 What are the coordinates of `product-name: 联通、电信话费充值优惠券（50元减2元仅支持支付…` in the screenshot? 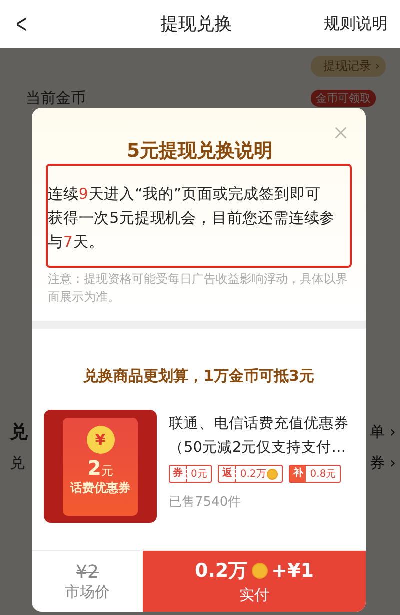 It's located at (259, 436).